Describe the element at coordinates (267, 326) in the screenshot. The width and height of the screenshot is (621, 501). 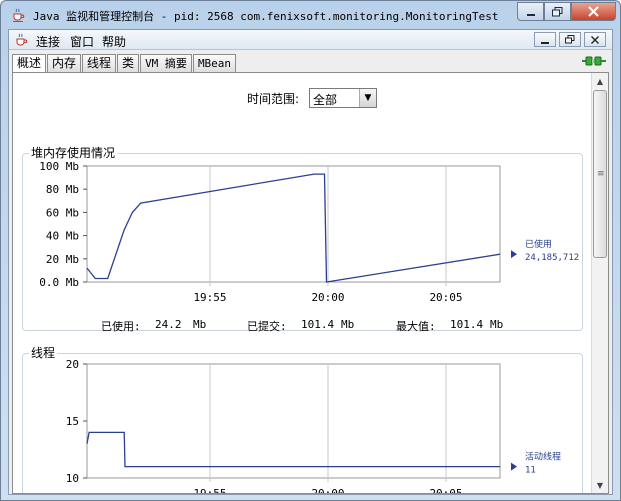
I see `summary-committed-label: 已提交:` at that location.